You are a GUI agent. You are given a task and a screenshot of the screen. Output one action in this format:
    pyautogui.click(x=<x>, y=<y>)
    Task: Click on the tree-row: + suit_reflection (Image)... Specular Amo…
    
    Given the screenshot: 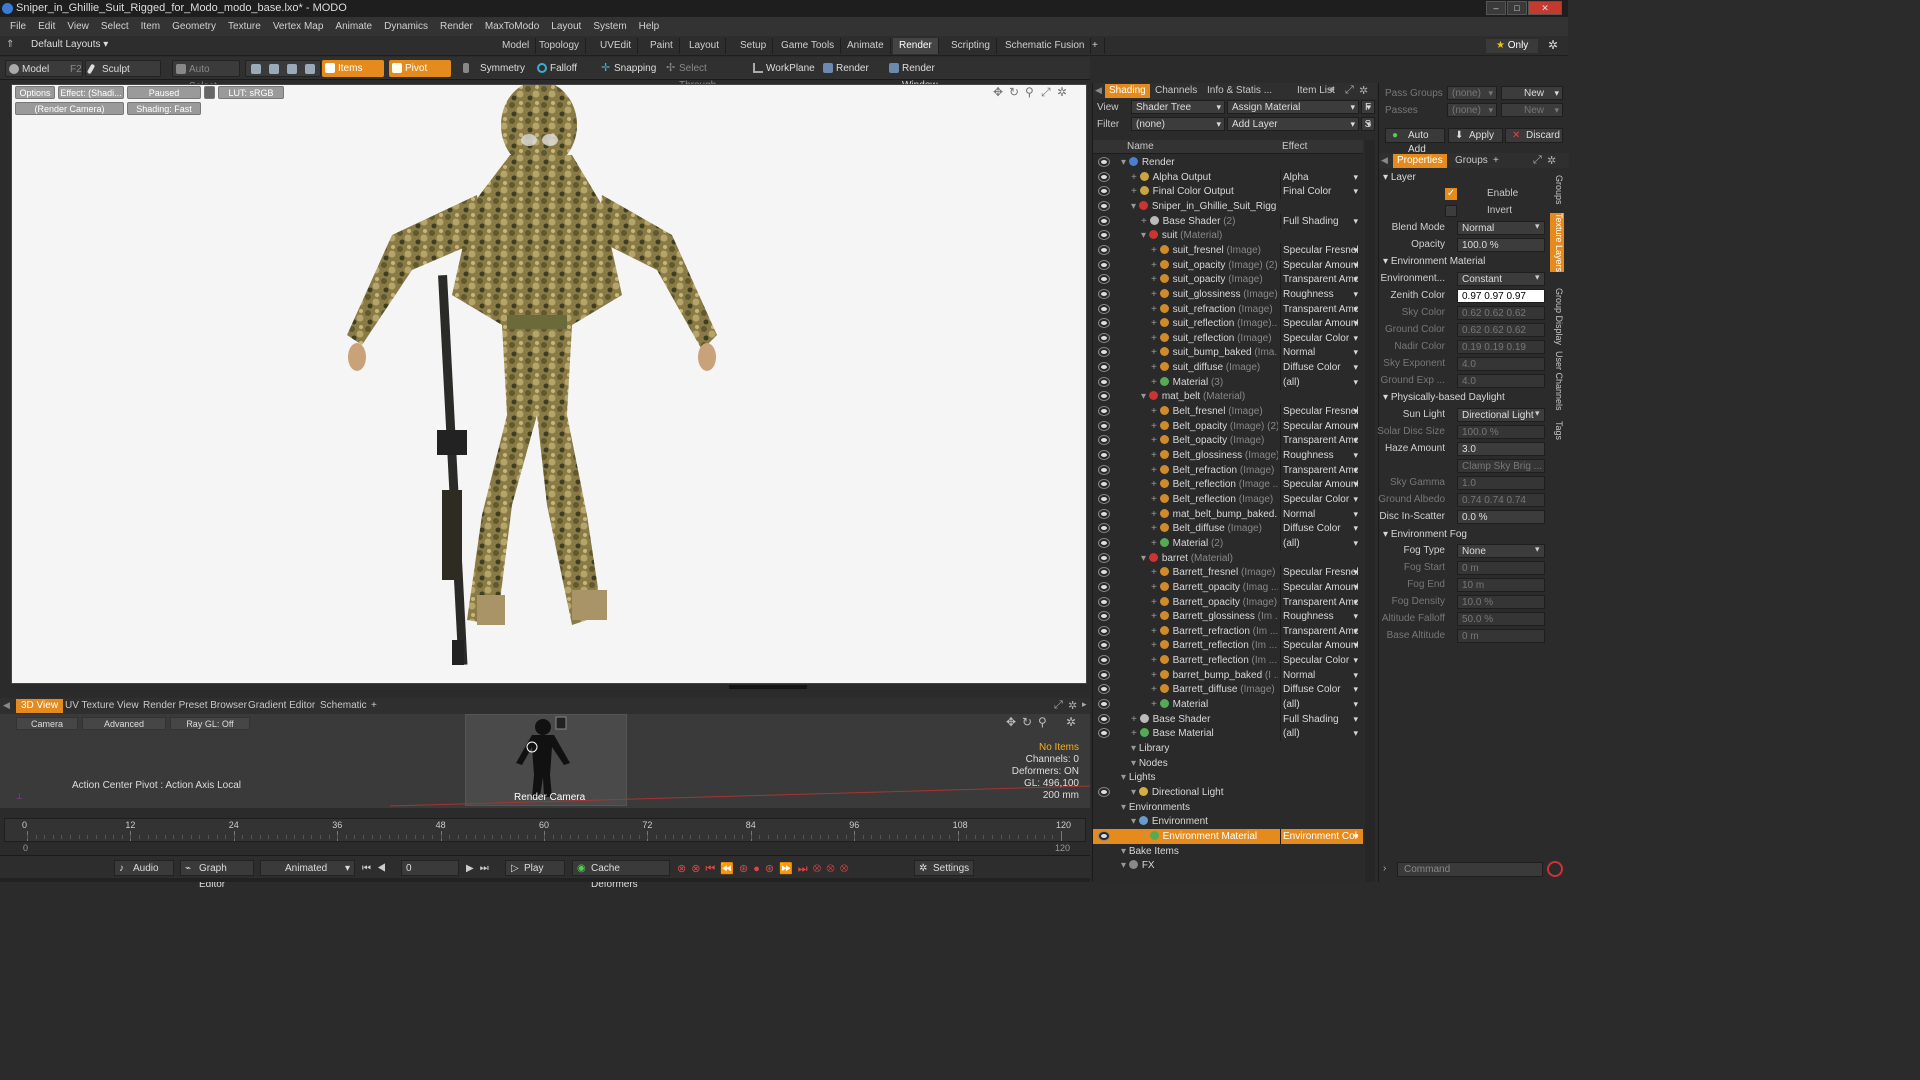 What is the action you would take?
    pyautogui.click(x=1228, y=324)
    